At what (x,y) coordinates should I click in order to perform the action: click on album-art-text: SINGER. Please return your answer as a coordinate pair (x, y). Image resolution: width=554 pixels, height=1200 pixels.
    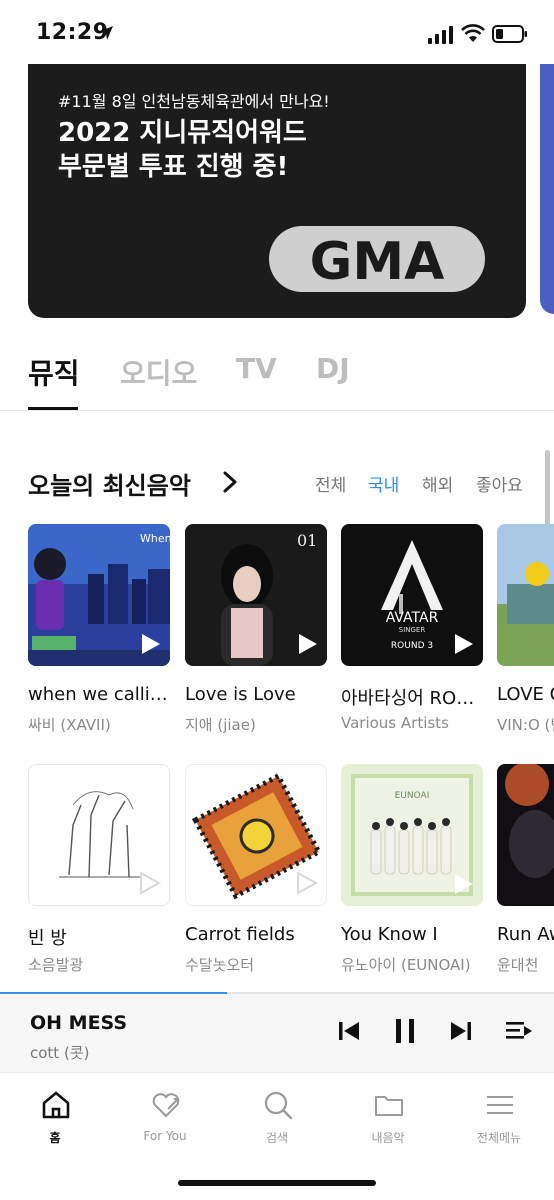
    Looking at the image, I should click on (412, 630).